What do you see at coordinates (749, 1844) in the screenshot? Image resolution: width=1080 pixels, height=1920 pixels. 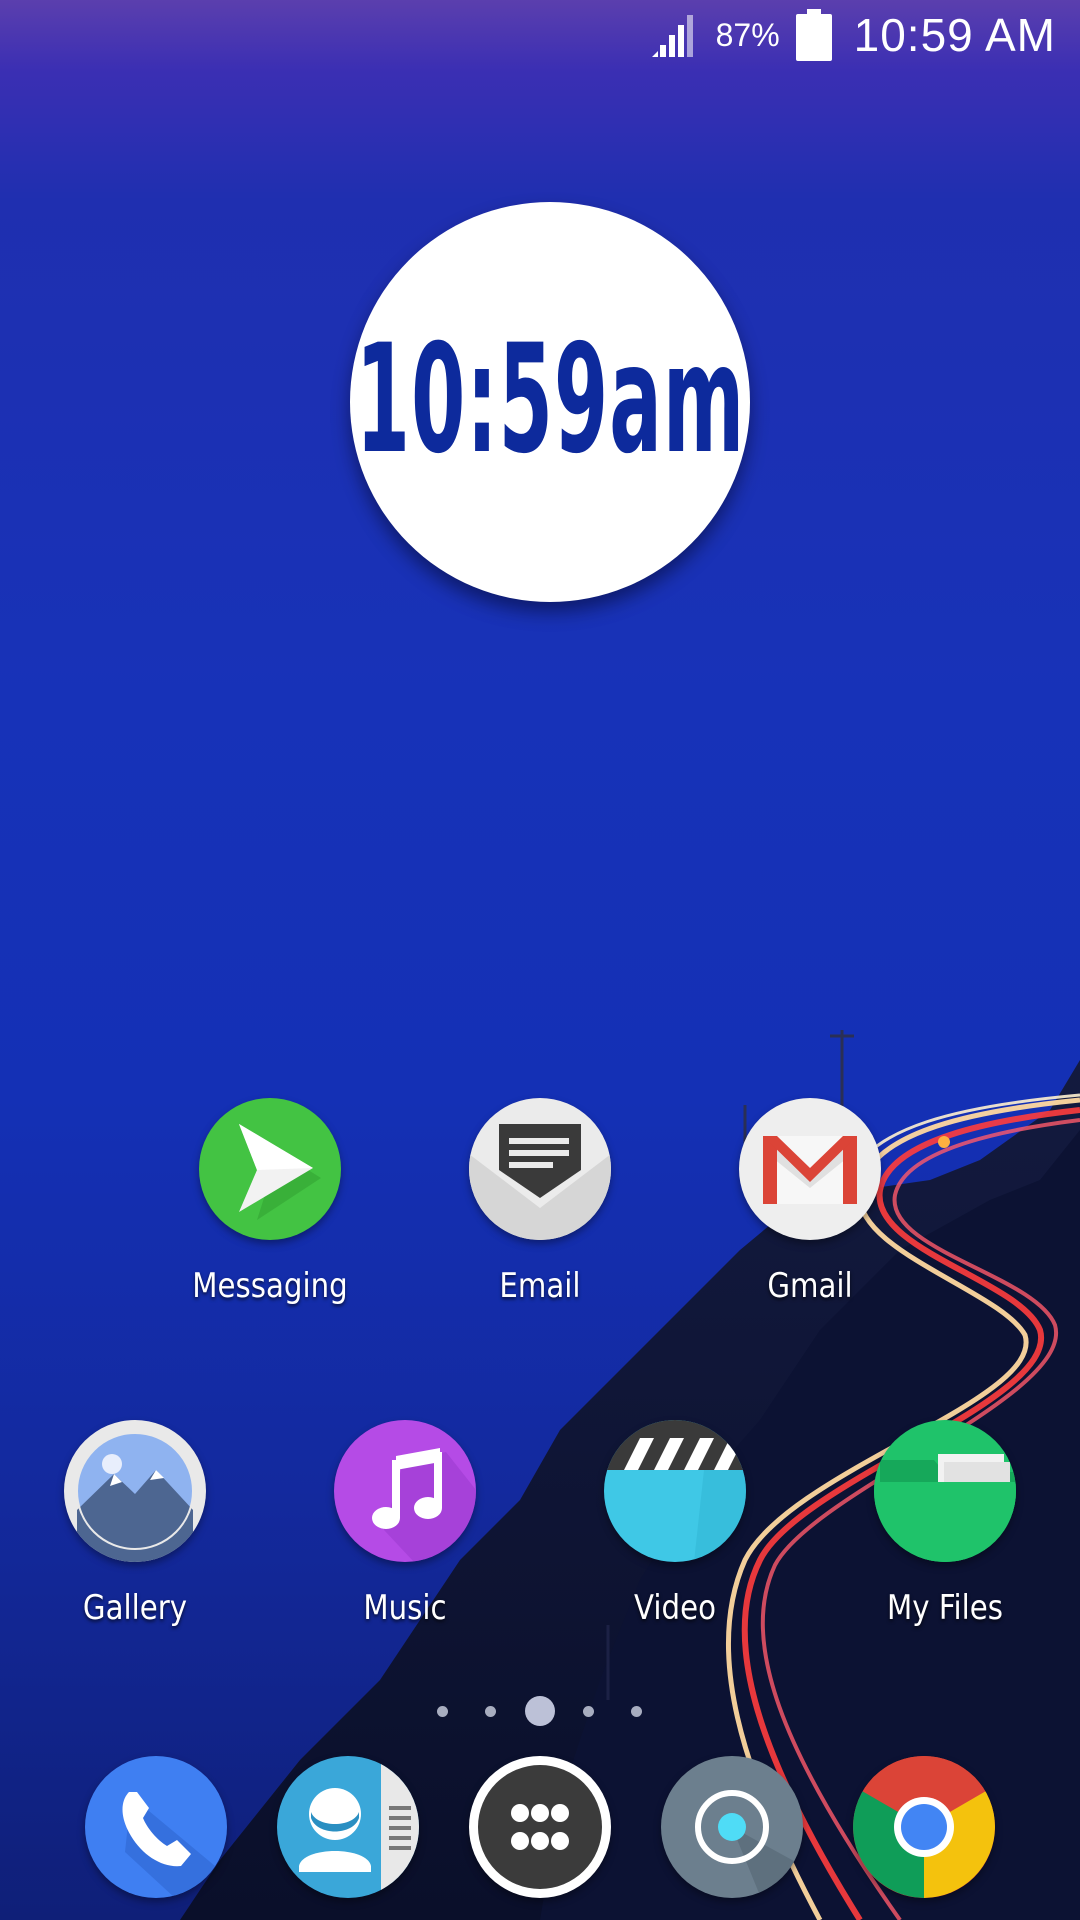 I see `camera-icon` at bounding box center [749, 1844].